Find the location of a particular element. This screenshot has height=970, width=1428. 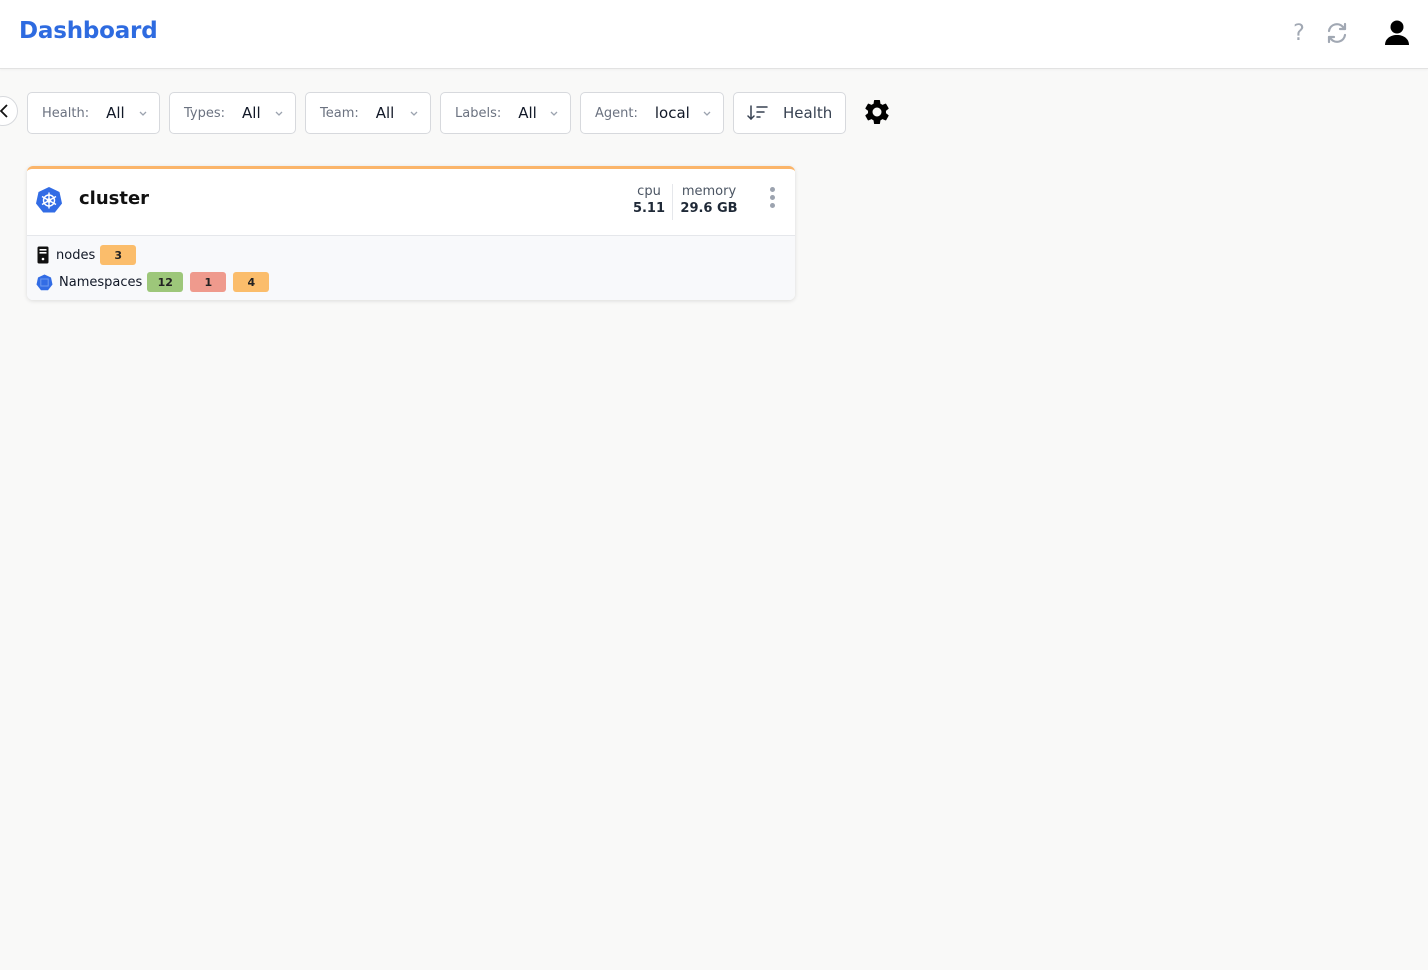

user-icon is located at coordinates (1397, 33).